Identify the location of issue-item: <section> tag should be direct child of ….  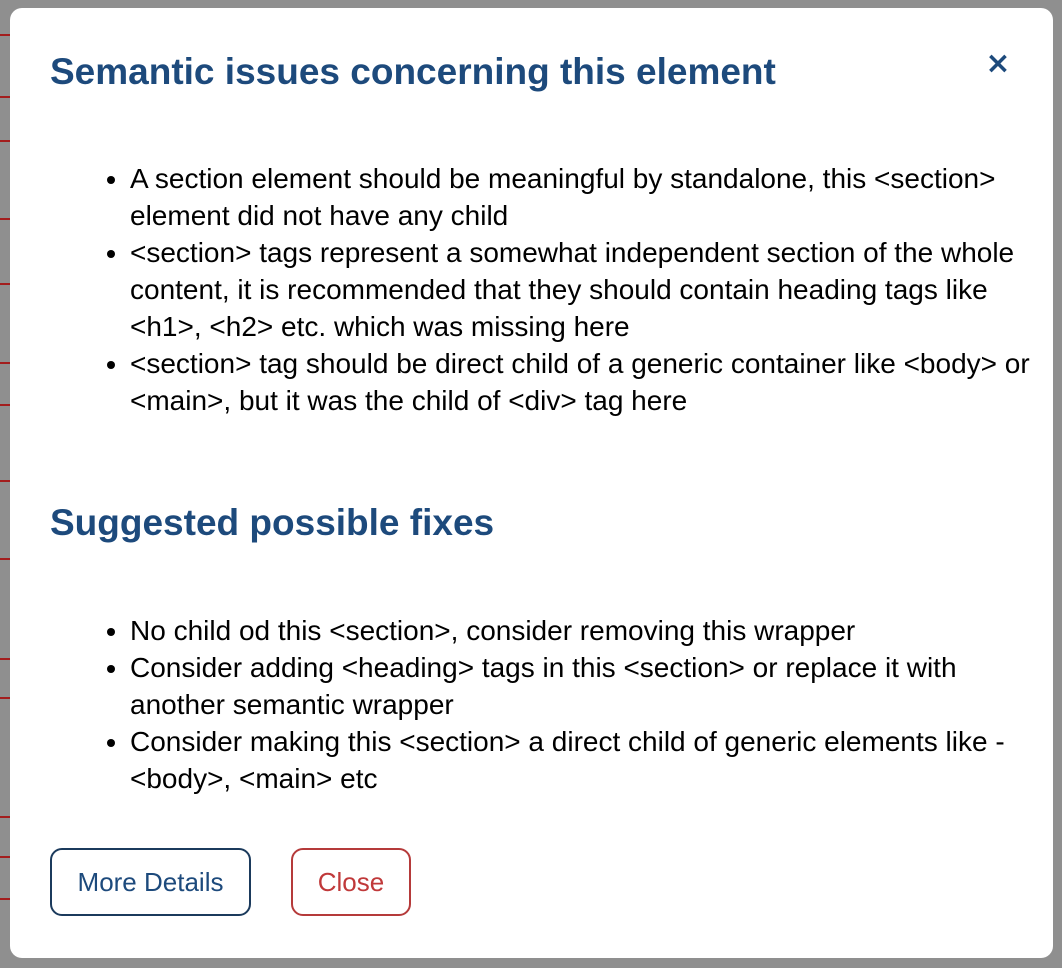
(580, 382).